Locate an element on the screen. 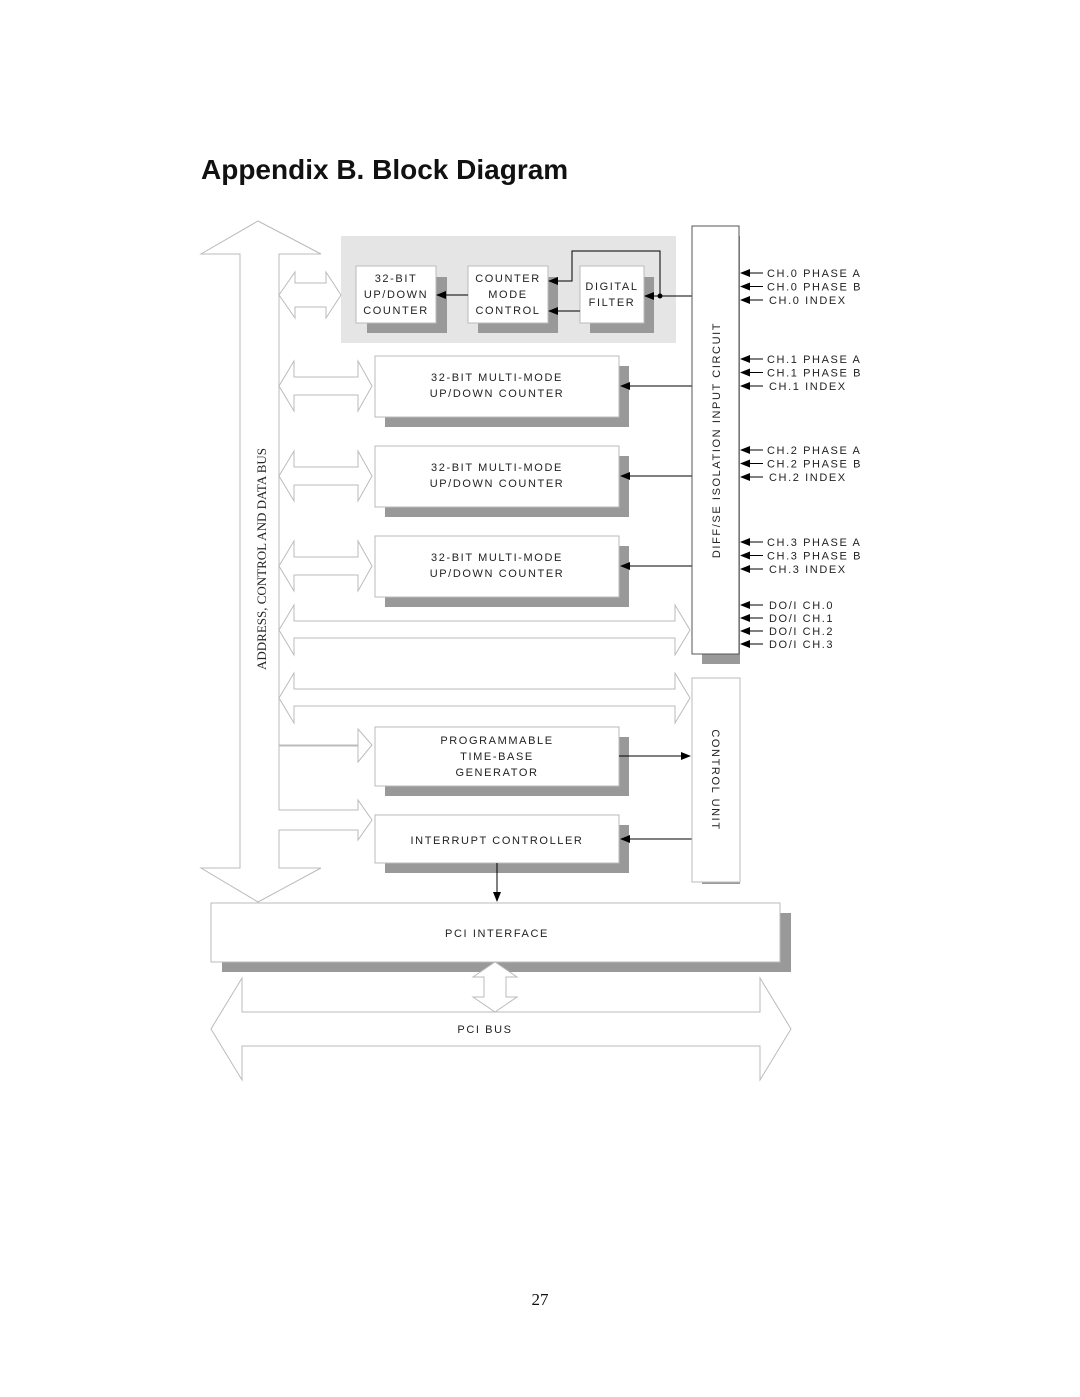  input-signal-label: CH.3 INDEX is located at coordinates (808, 570).